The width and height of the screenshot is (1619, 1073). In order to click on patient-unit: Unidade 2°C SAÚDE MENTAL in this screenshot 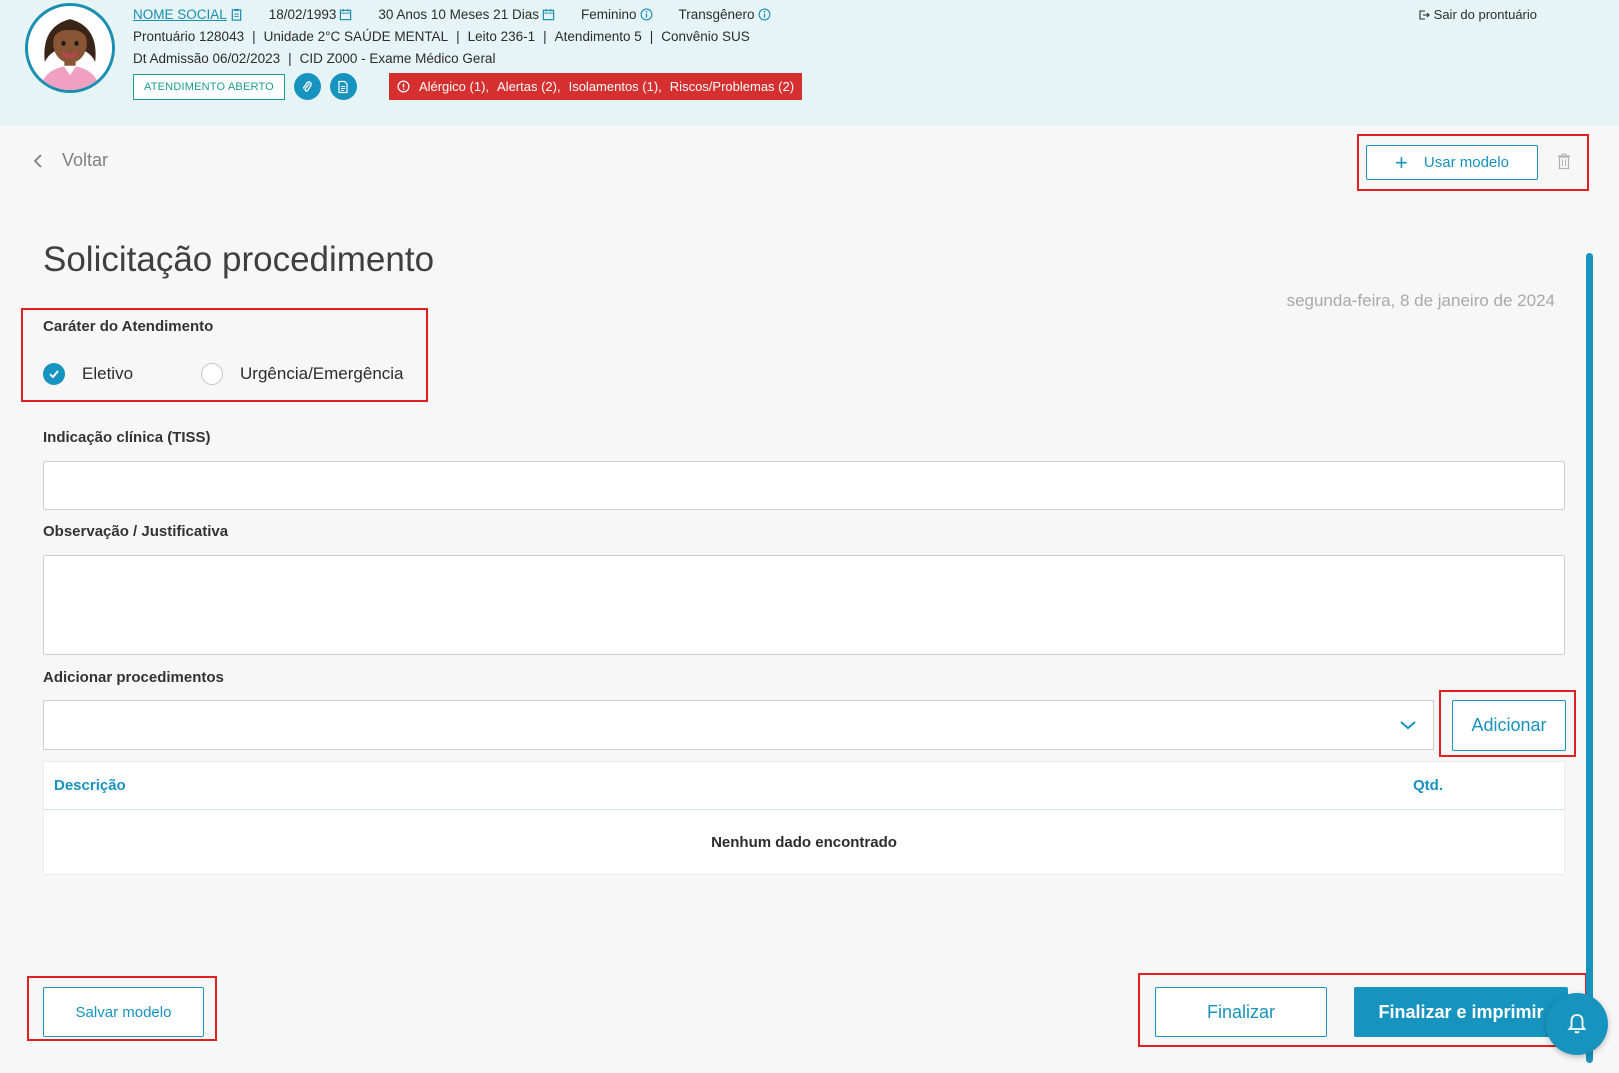, I will do `click(356, 36)`.